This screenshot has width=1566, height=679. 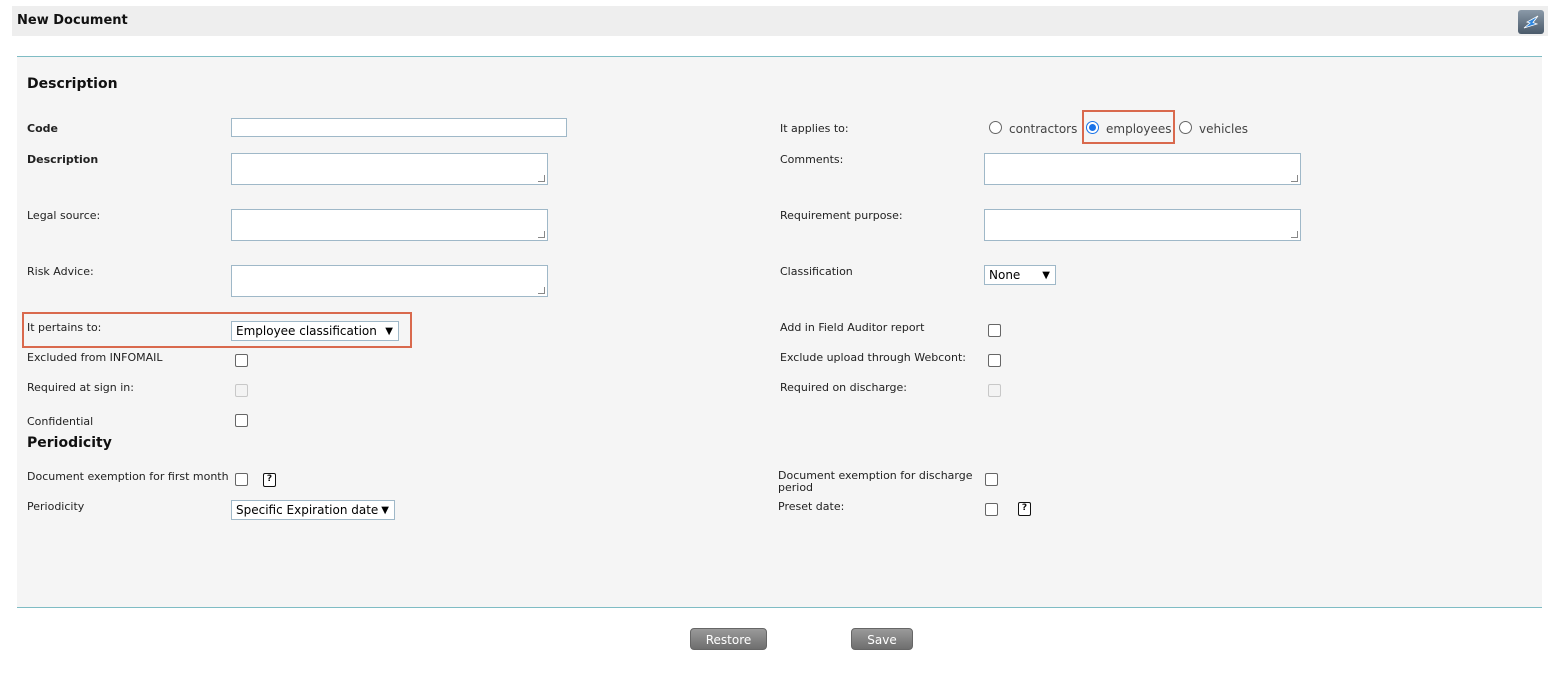 What do you see at coordinates (72, 84) in the screenshot?
I see `description-section-title: Description` at bounding box center [72, 84].